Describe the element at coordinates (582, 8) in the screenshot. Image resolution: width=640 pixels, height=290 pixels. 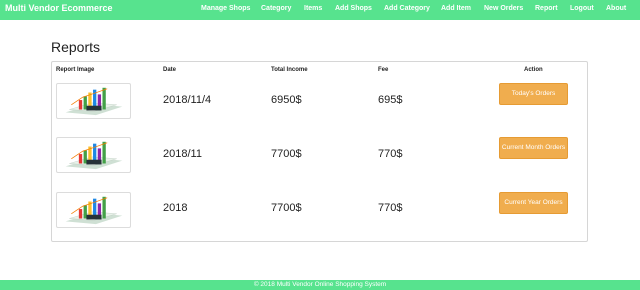
I see `nav-logout: Logout` at that location.